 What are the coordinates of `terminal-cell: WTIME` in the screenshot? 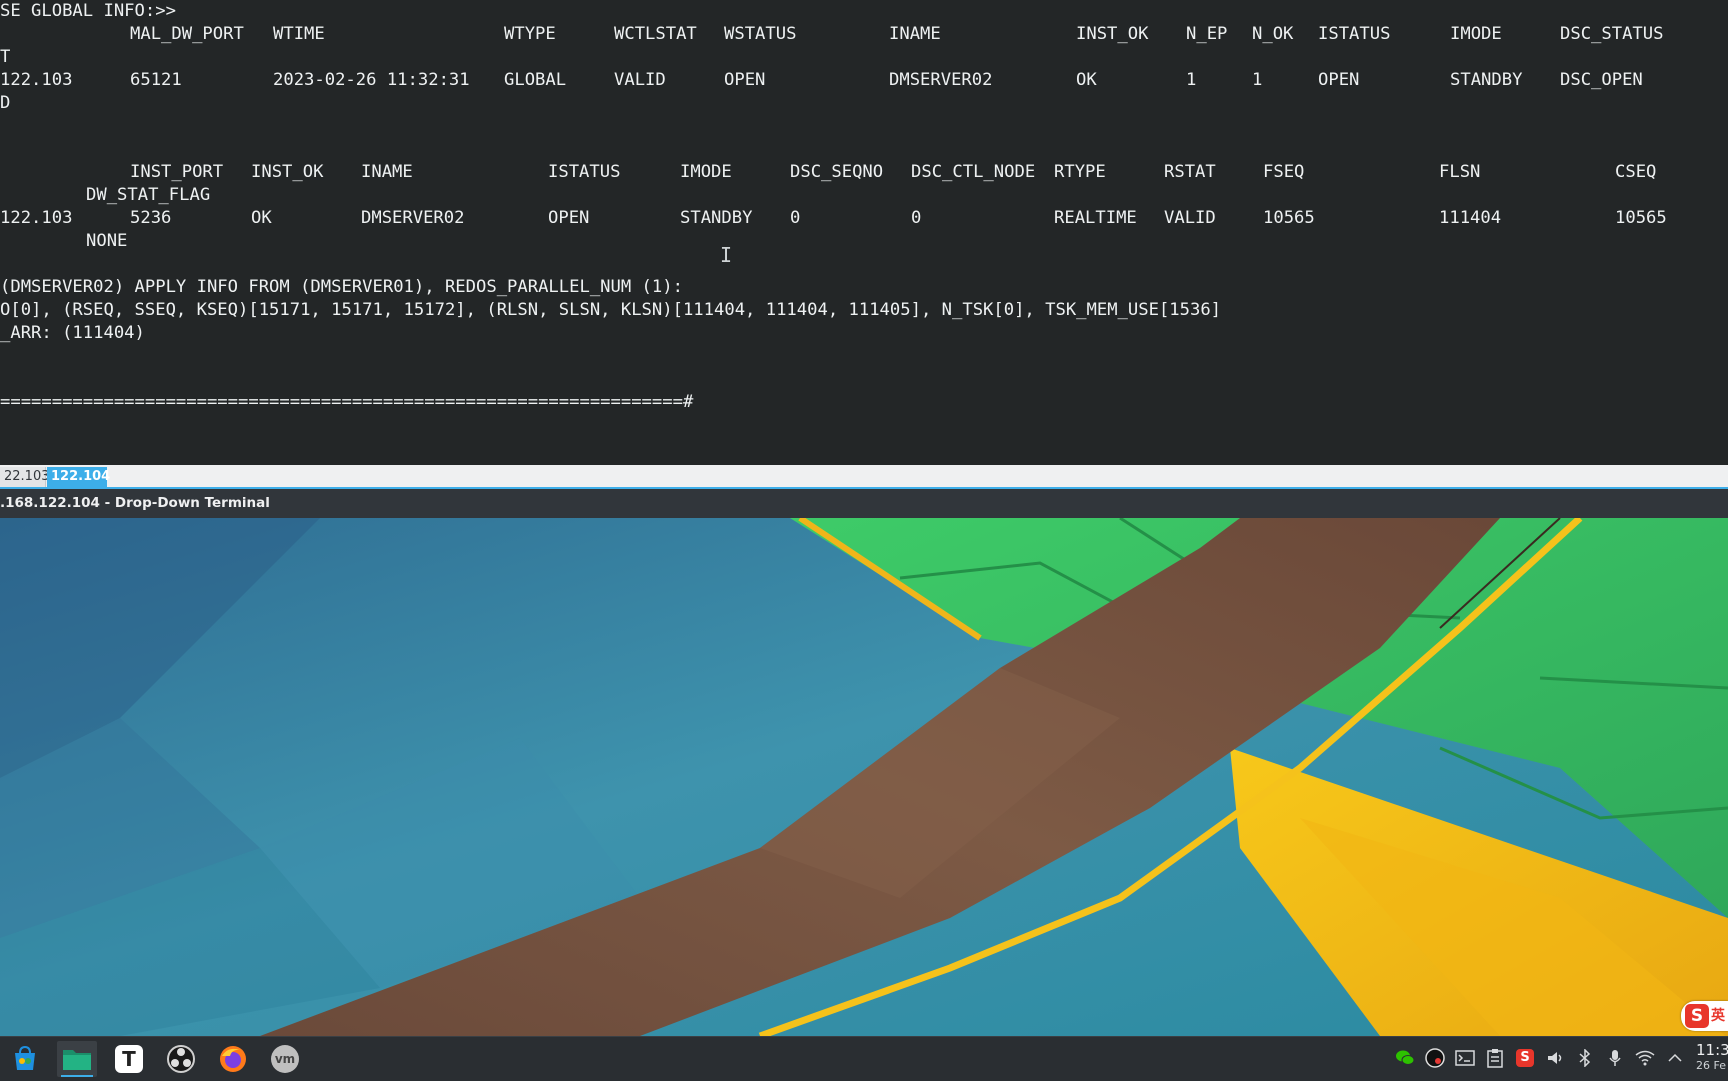 It's located at (299, 34).